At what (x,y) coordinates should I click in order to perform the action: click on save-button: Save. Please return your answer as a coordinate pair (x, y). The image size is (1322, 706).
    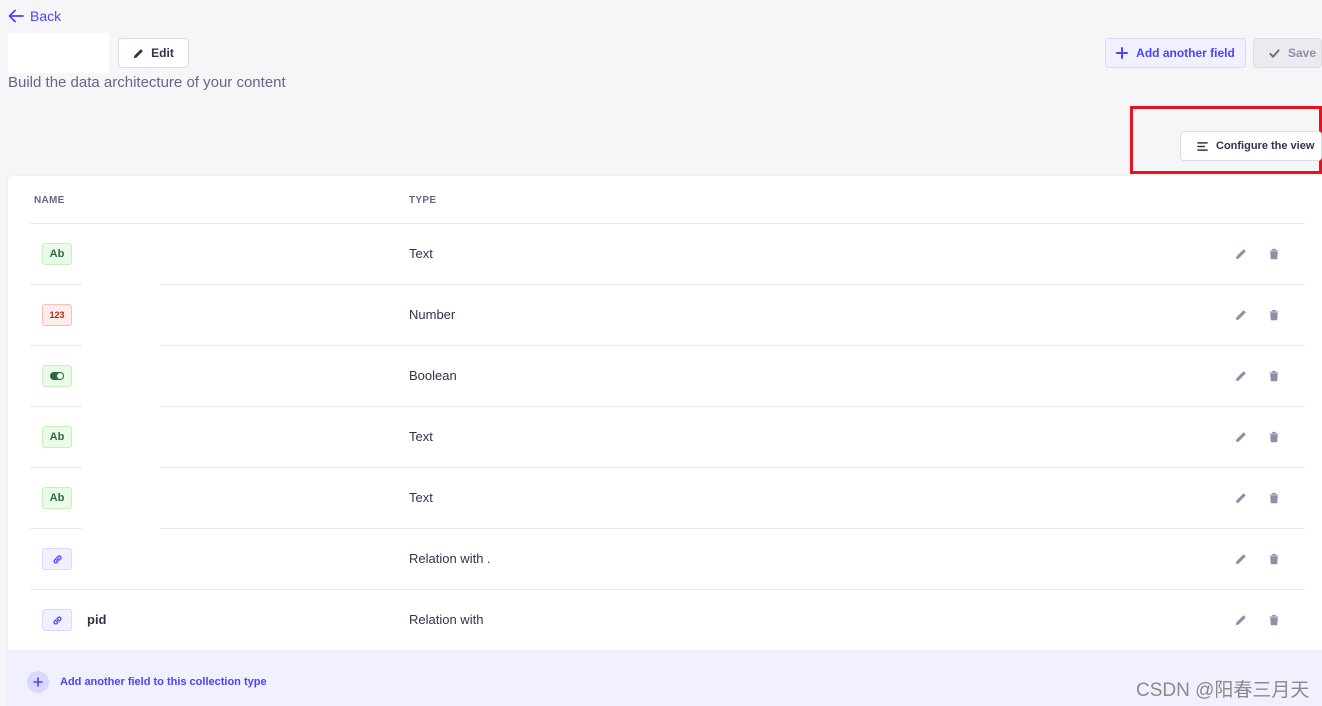
    Looking at the image, I should click on (1287, 53).